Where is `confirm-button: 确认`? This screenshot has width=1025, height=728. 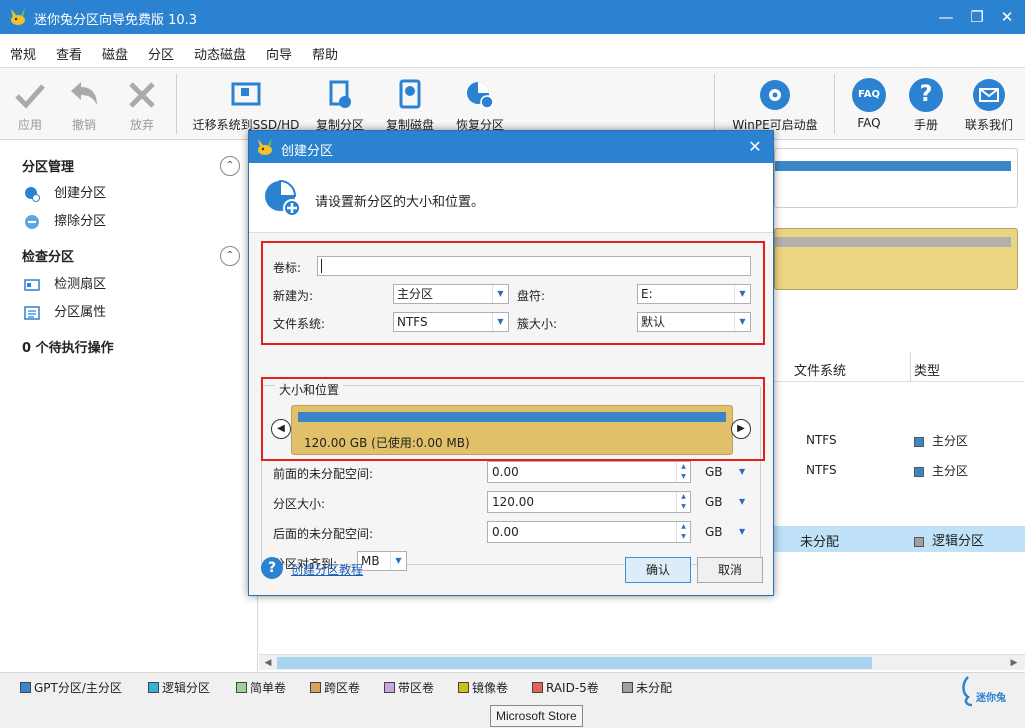 confirm-button: 确认 is located at coordinates (658, 570).